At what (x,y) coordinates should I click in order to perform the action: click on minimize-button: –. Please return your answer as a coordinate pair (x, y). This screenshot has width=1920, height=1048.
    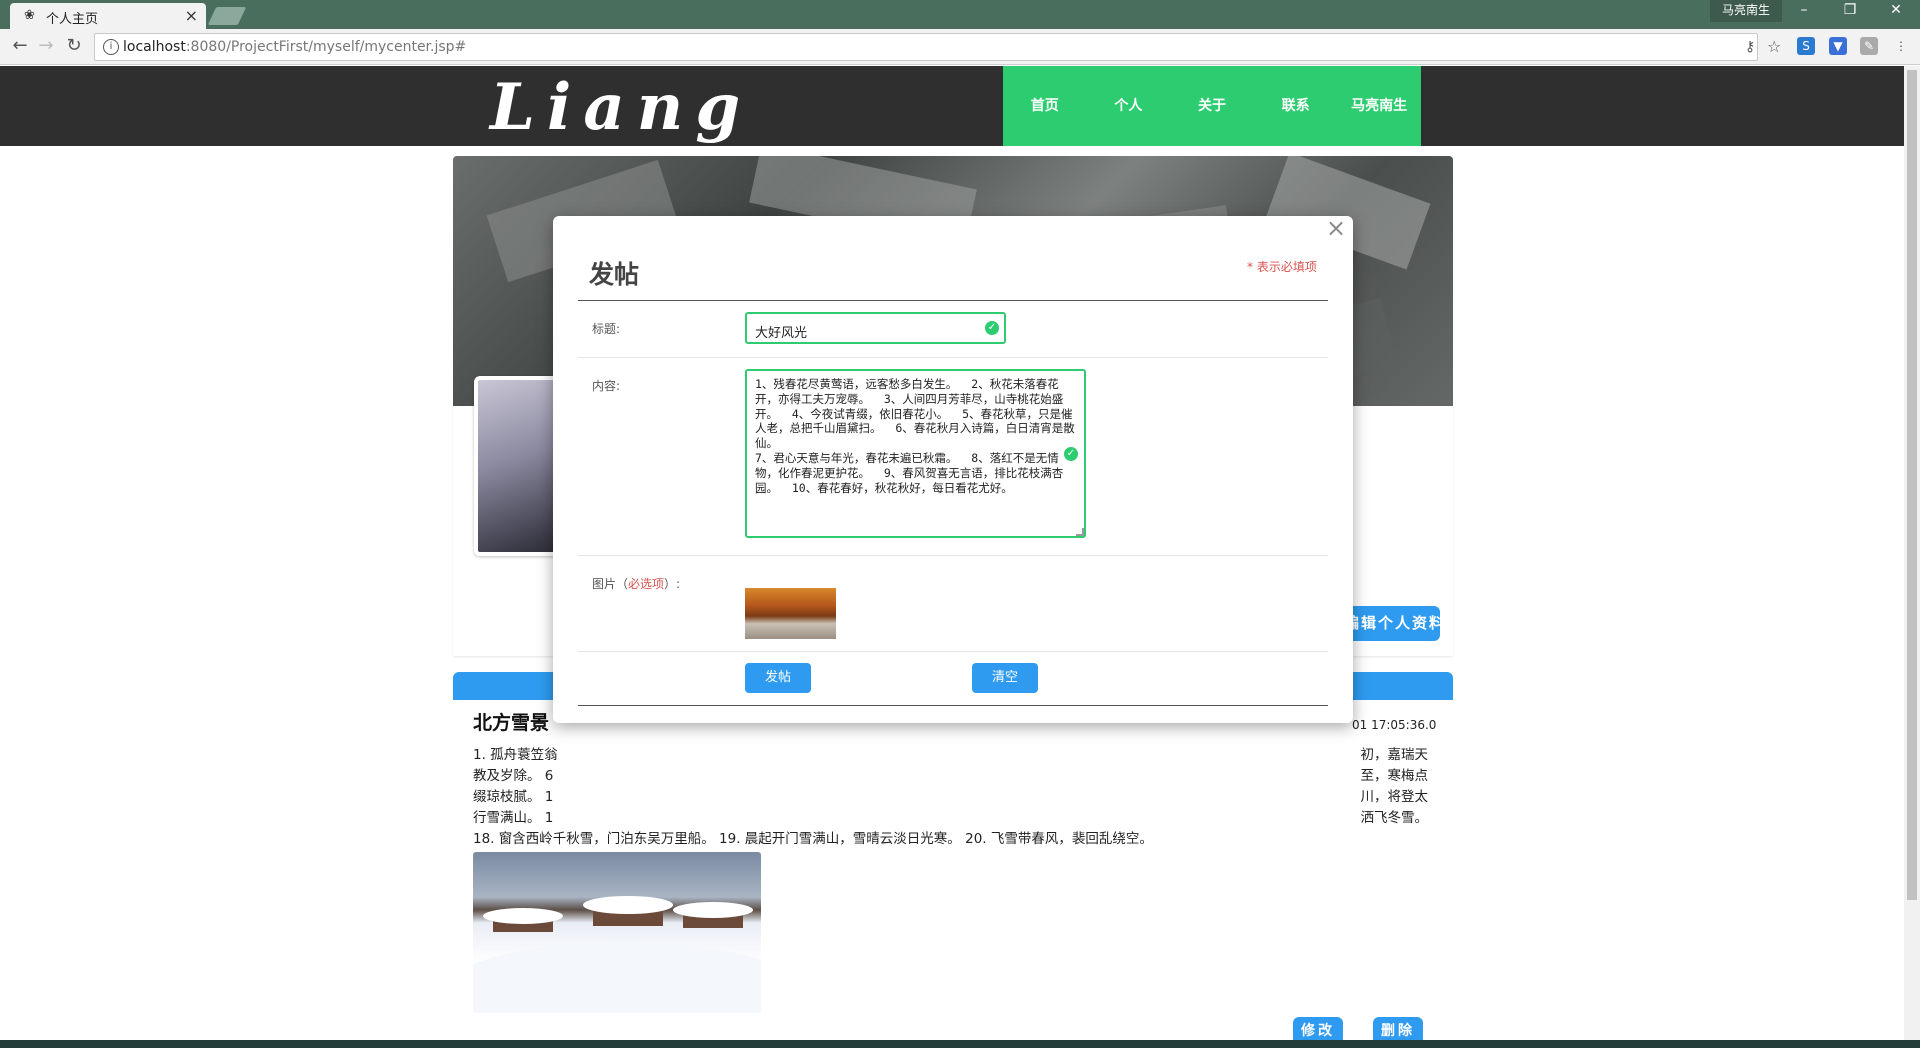
    Looking at the image, I should click on (1804, 10).